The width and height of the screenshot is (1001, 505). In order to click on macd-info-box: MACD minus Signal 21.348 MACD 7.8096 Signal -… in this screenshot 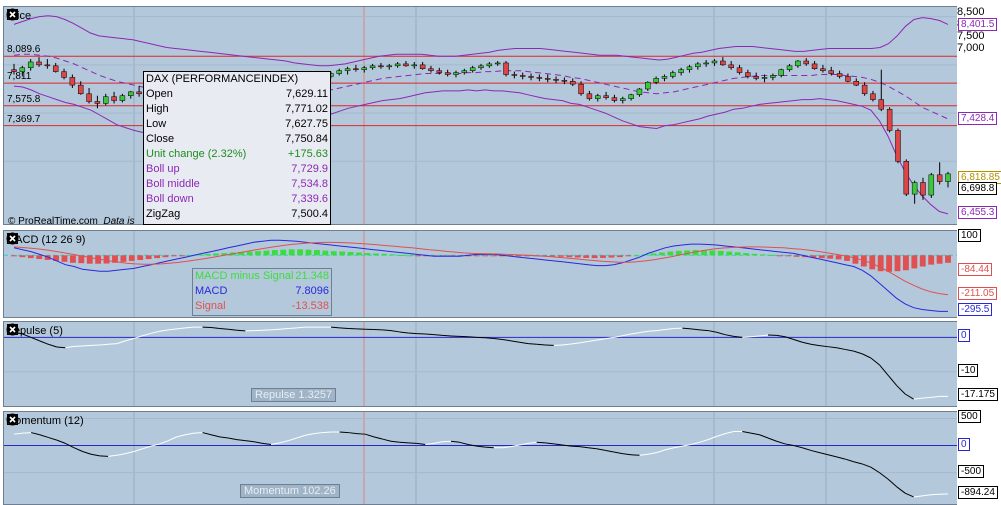, I will do `click(262, 292)`.